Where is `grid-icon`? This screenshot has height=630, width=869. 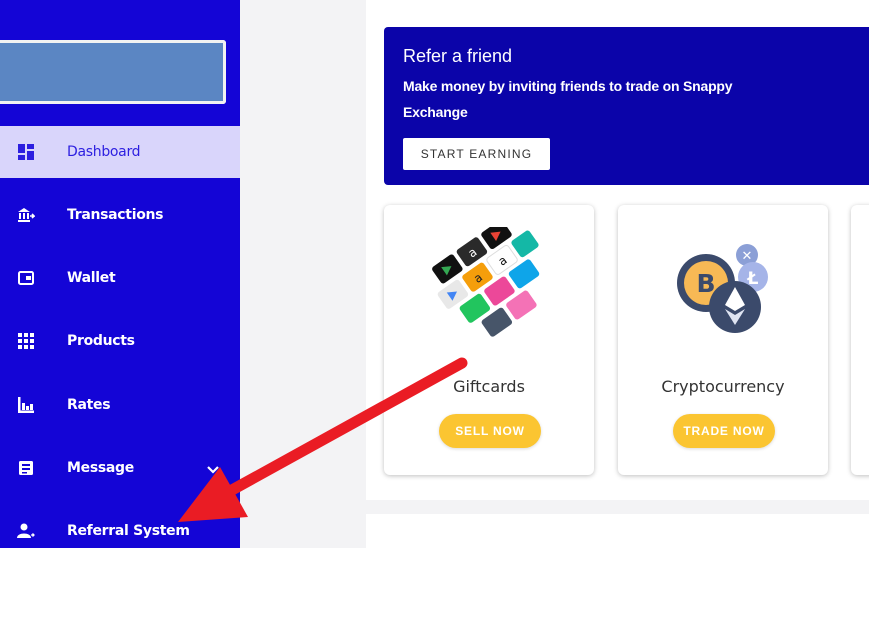
grid-icon is located at coordinates (26, 341).